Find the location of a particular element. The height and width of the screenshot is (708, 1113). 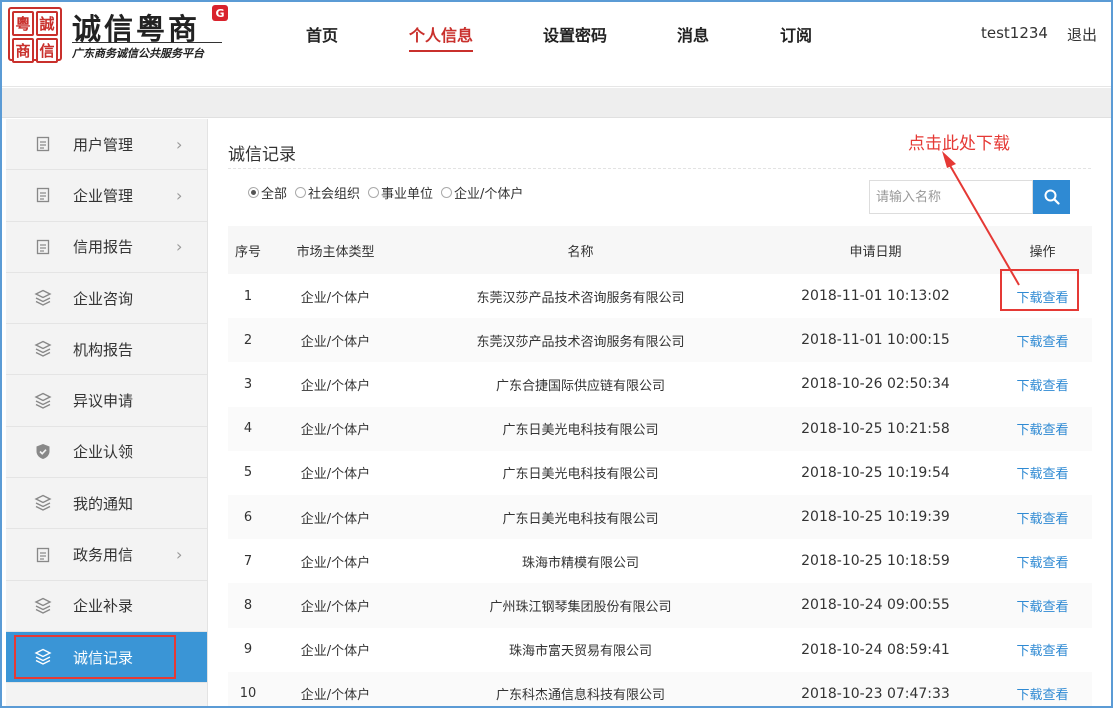

filter-label: 社会组织 is located at coordinates (334, 194).